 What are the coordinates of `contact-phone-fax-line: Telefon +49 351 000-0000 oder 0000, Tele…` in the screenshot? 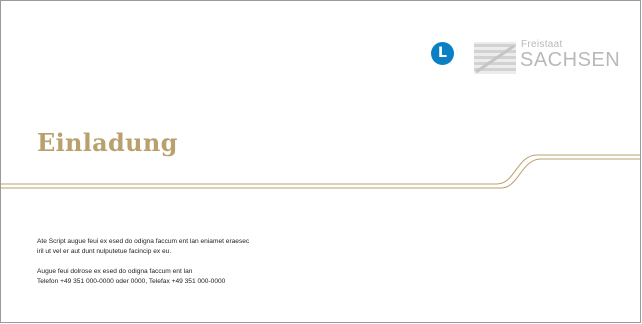 It's located at (131, 281).